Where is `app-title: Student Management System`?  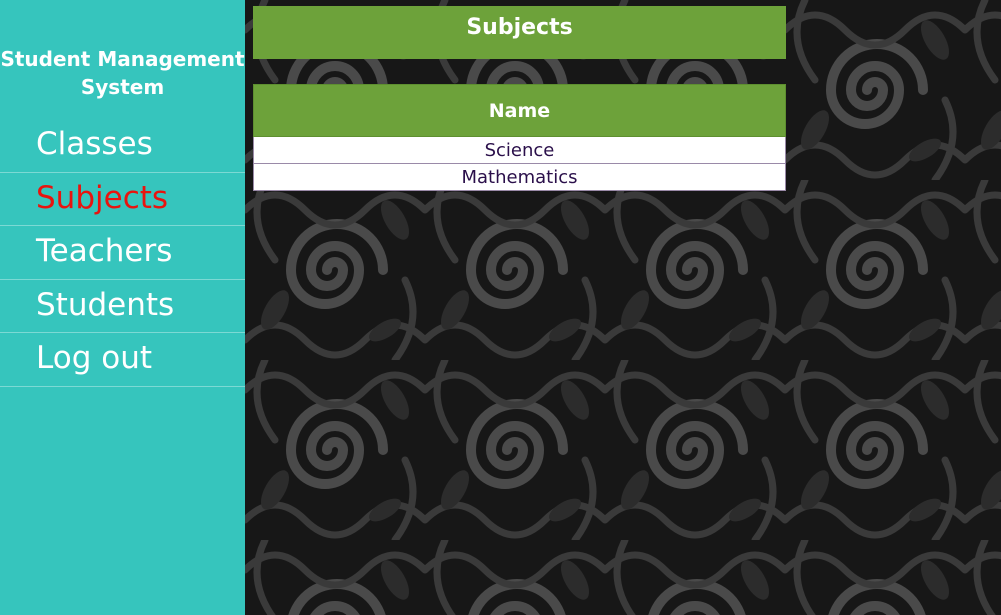
app-title: Student Management System is located at coordinates (122, 73).